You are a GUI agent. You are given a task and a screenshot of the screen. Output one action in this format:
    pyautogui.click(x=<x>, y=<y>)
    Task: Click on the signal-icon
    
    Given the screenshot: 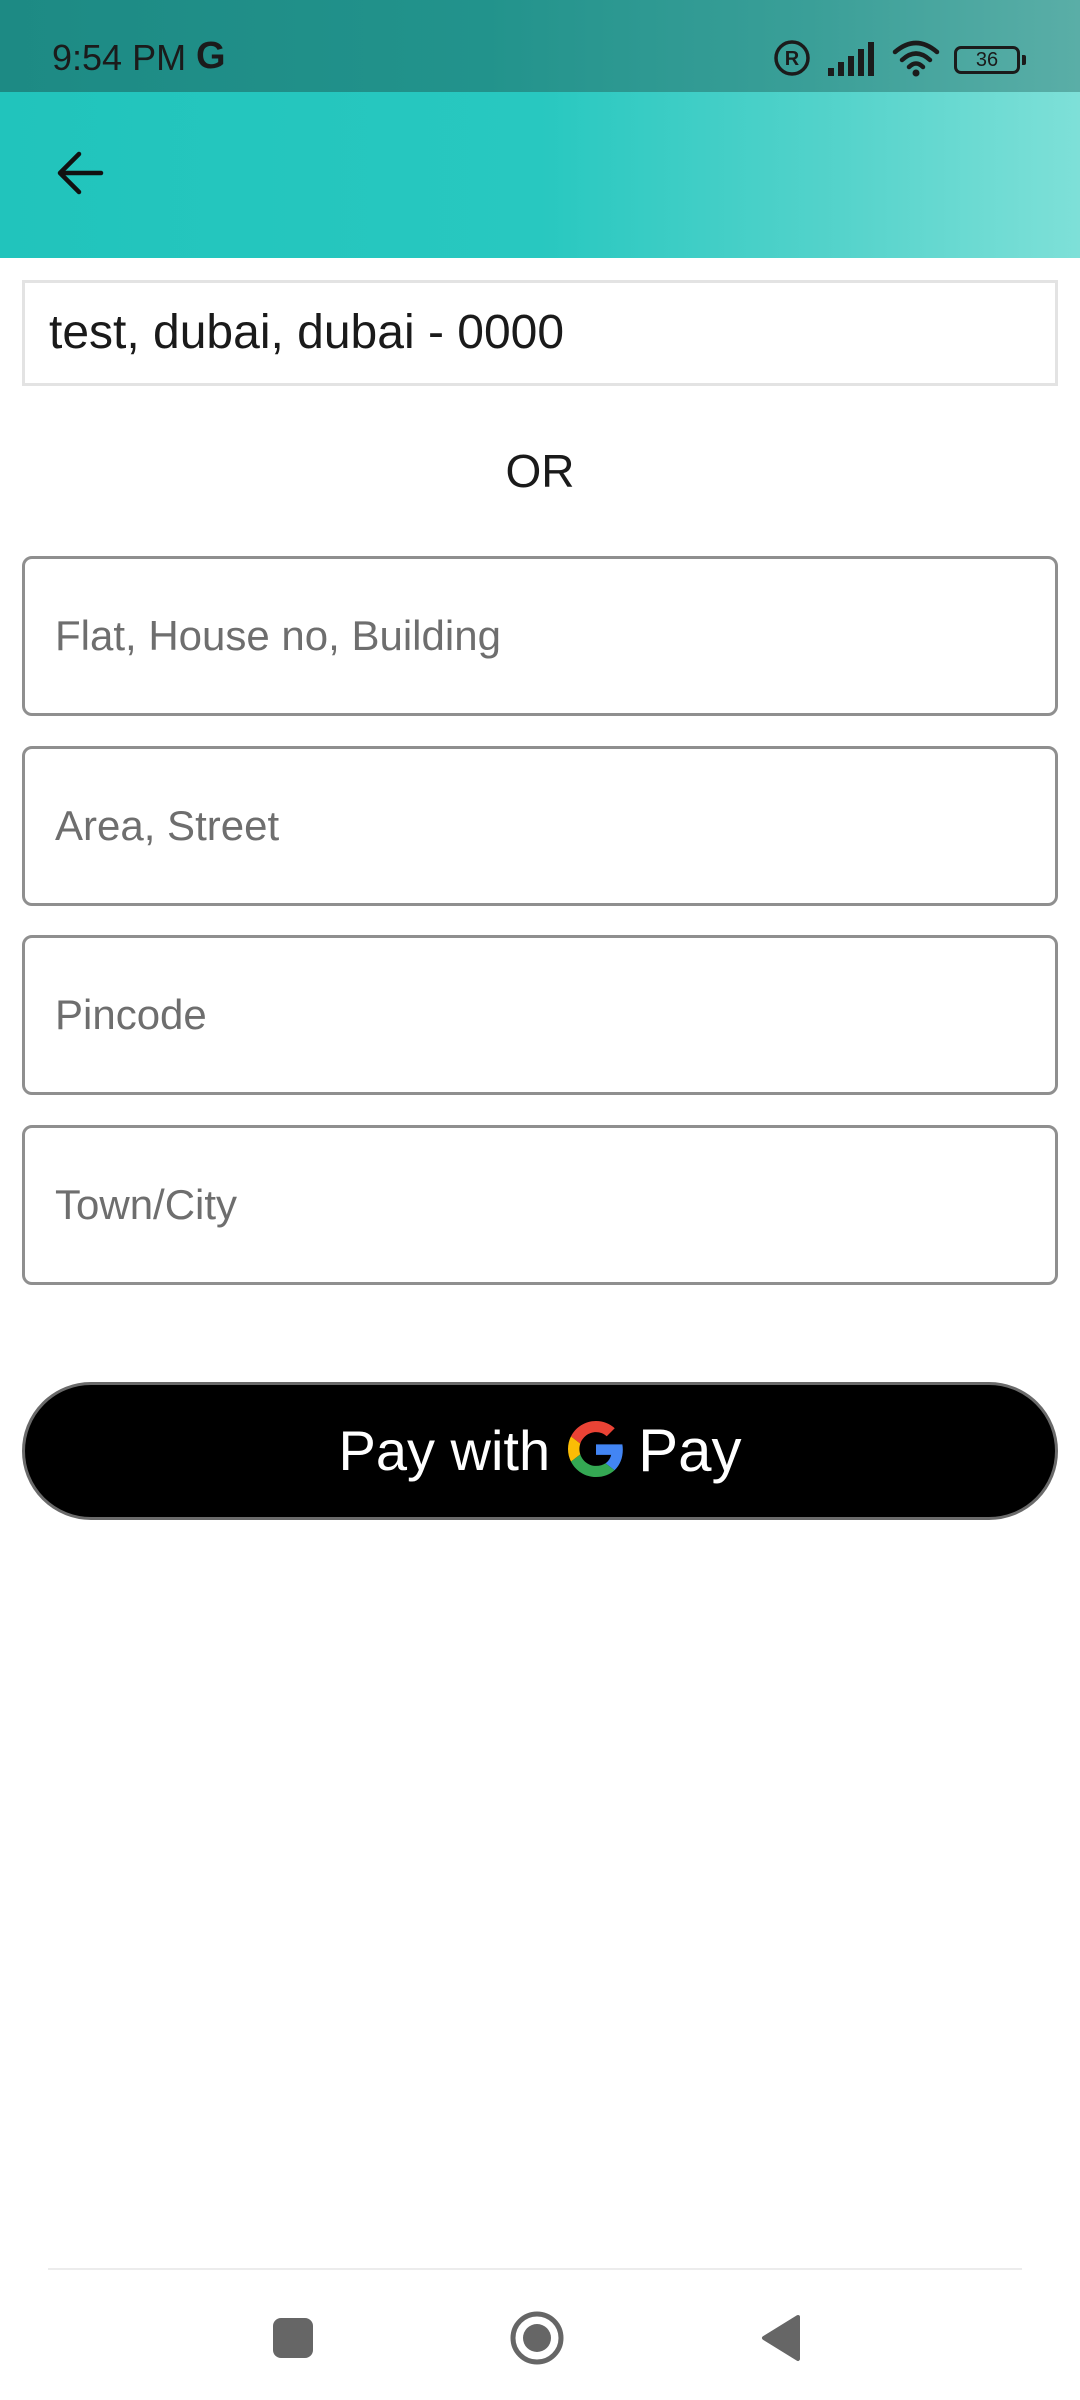 What is the action you would take?
    pyautogui.click(x=852, y=60)
    